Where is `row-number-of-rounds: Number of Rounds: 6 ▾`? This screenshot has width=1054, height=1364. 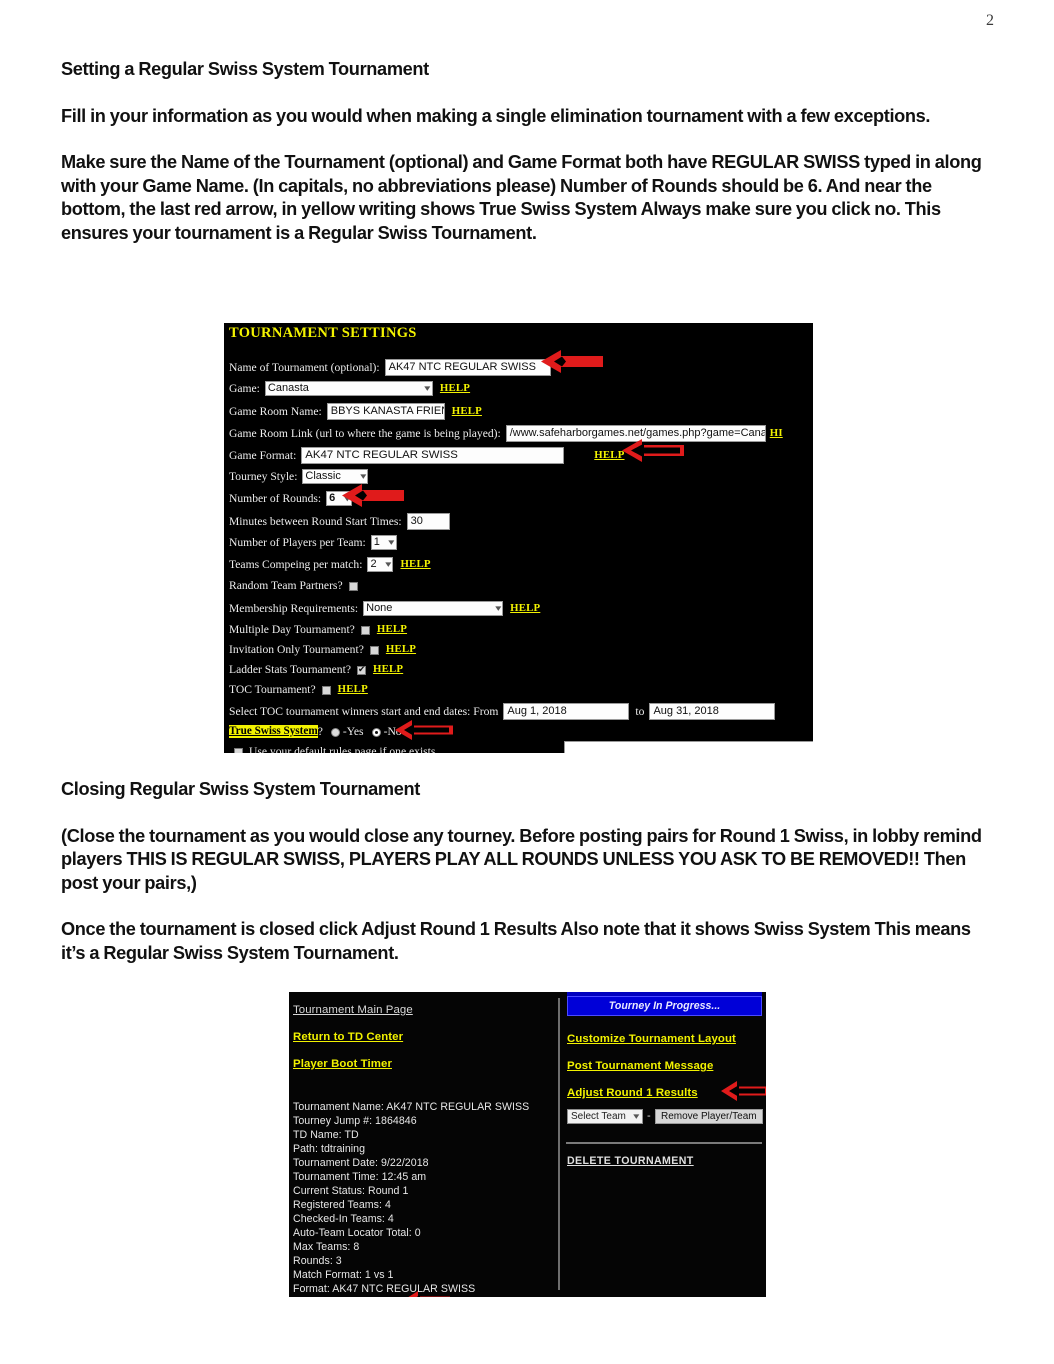
row-number-of-rounds: Number of Rounds: 6 ▾ is located at coordinates (291, 498).